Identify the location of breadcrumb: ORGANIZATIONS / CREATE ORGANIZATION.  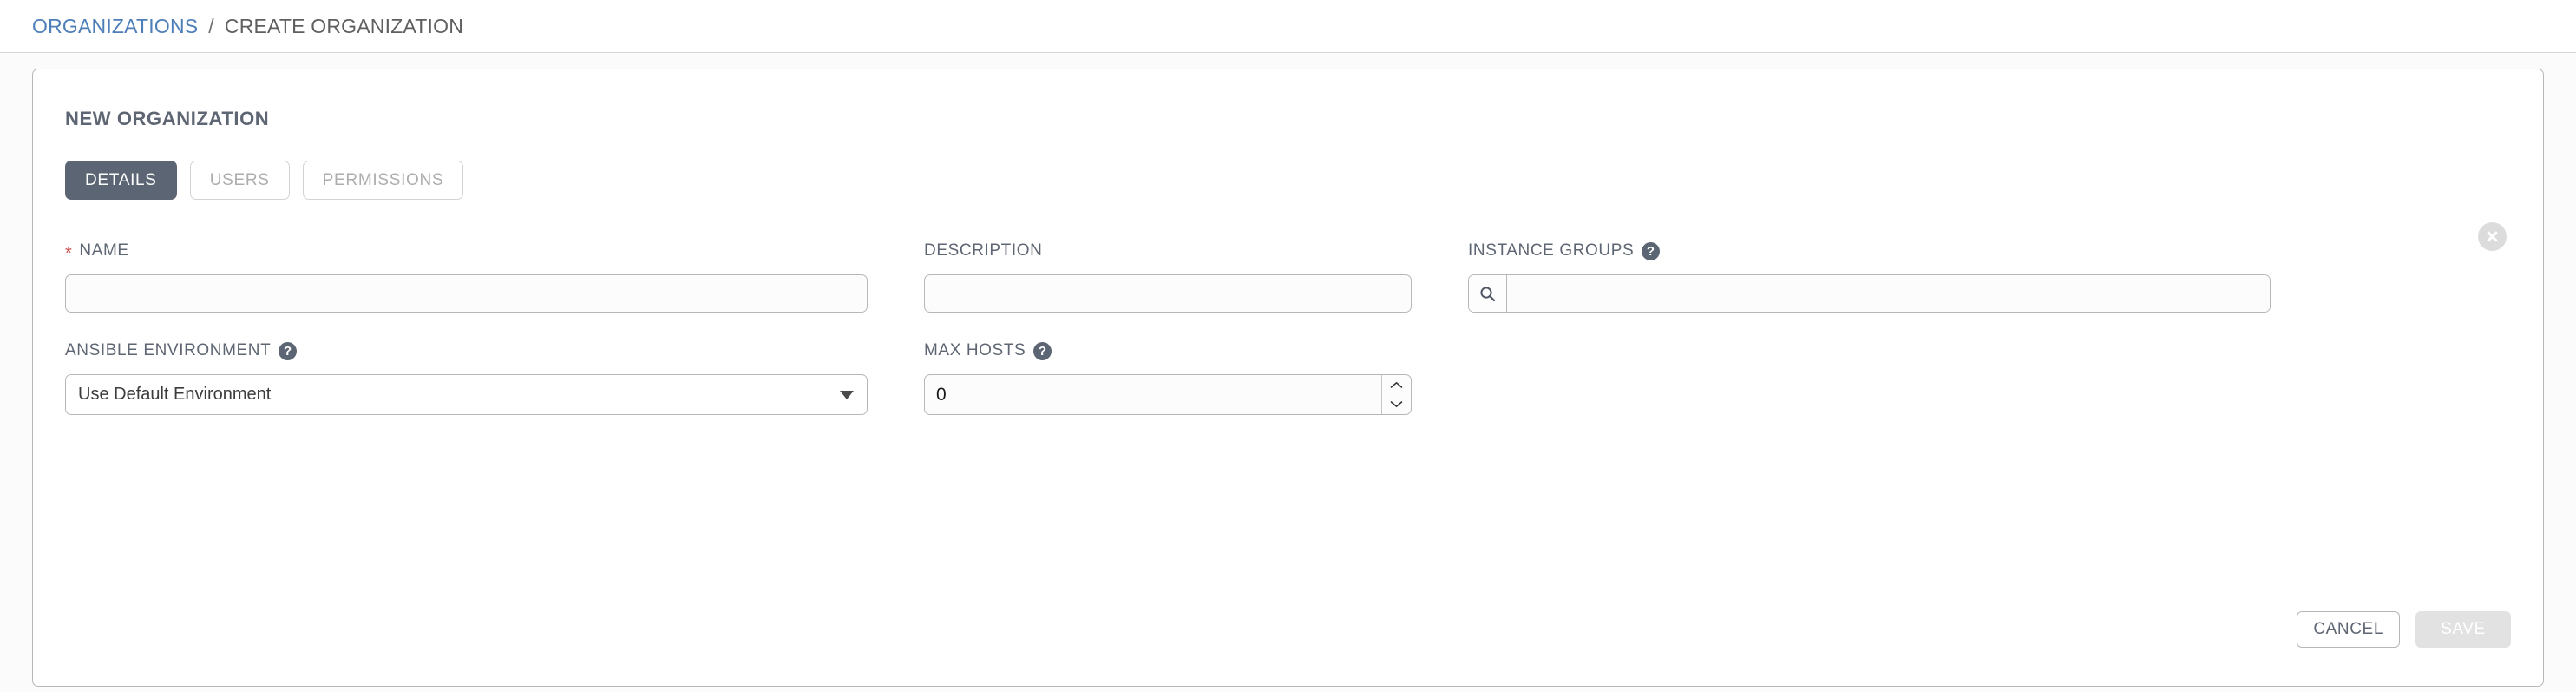
(247, 26).